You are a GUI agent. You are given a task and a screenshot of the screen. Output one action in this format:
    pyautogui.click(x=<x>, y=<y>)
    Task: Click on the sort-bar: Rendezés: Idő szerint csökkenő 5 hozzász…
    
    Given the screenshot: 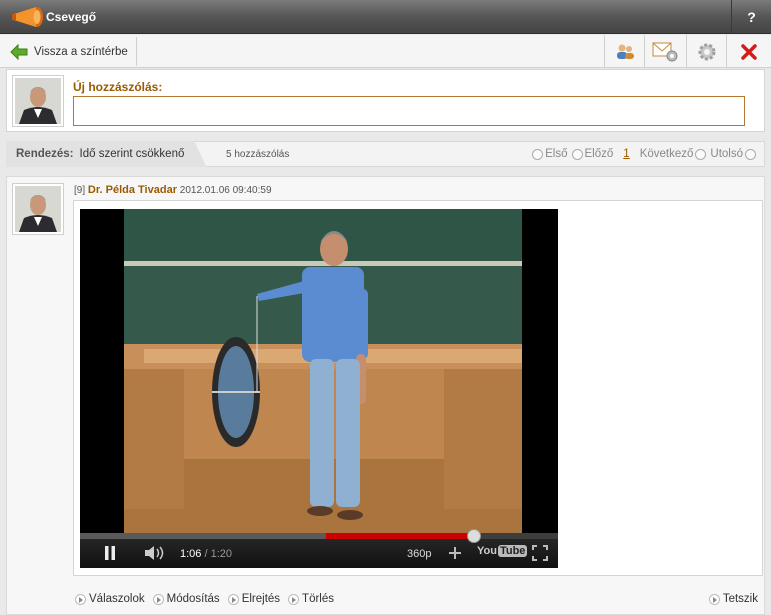 What is the action you would take?
    pyautogui.click(x=385, y=154)
    